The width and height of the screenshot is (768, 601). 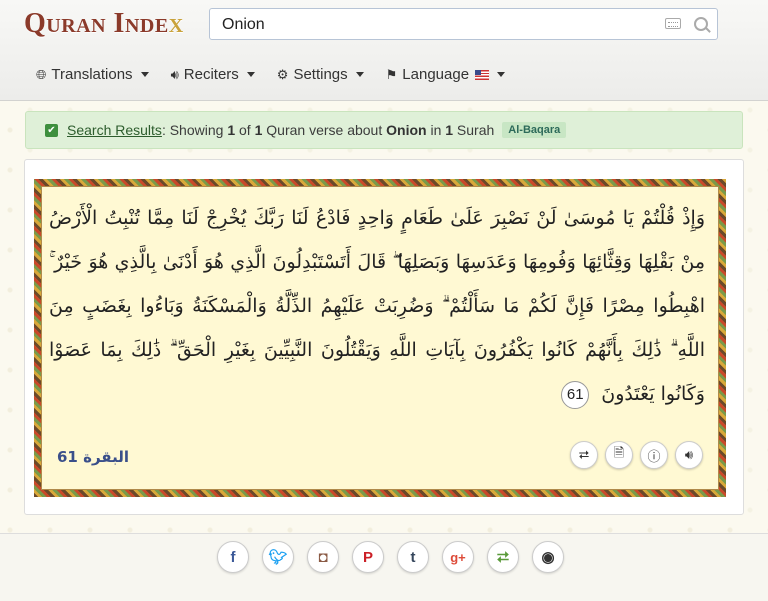 What do you see at coordinates (482, 74) in the screenshot?
I see `us-flag-icon` at bounding box center [482, 74].